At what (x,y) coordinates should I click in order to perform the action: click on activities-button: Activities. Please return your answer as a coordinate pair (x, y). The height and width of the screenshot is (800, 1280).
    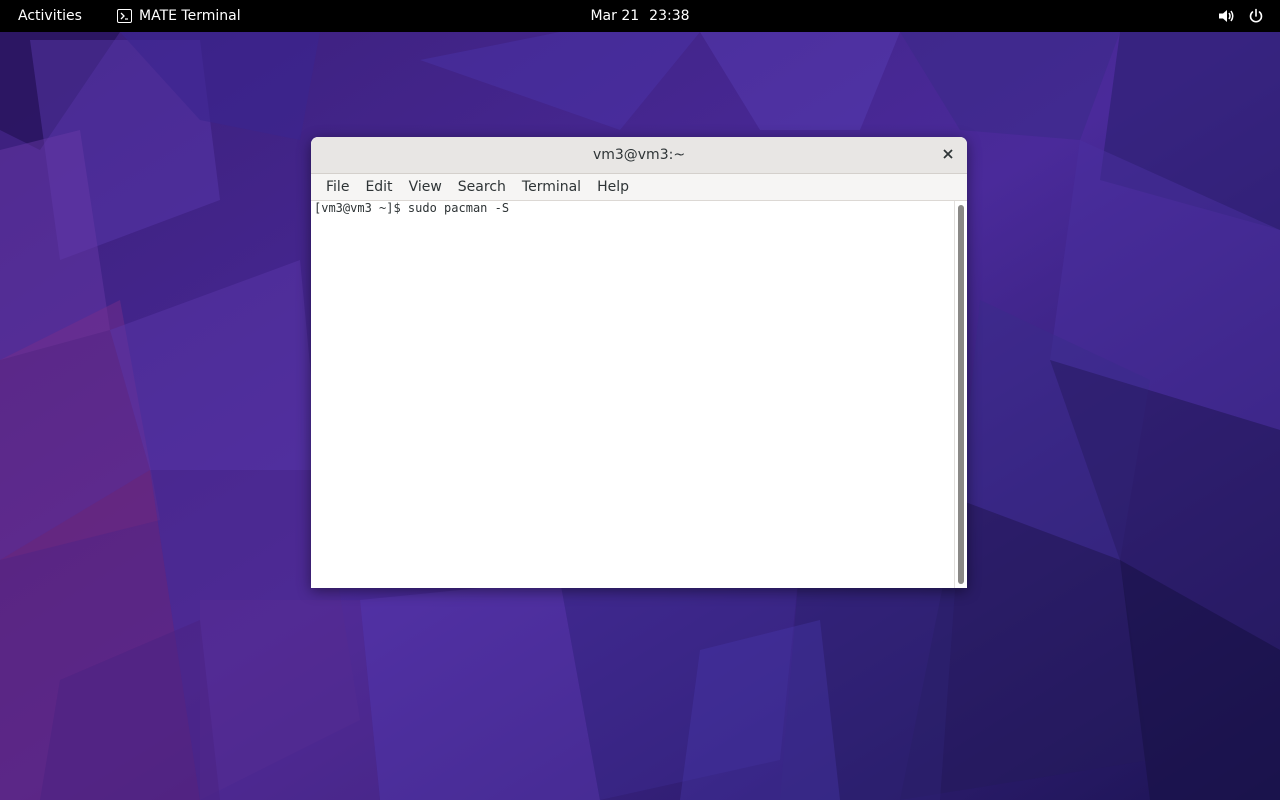
    Looking at the image, I should click on (50, 16).